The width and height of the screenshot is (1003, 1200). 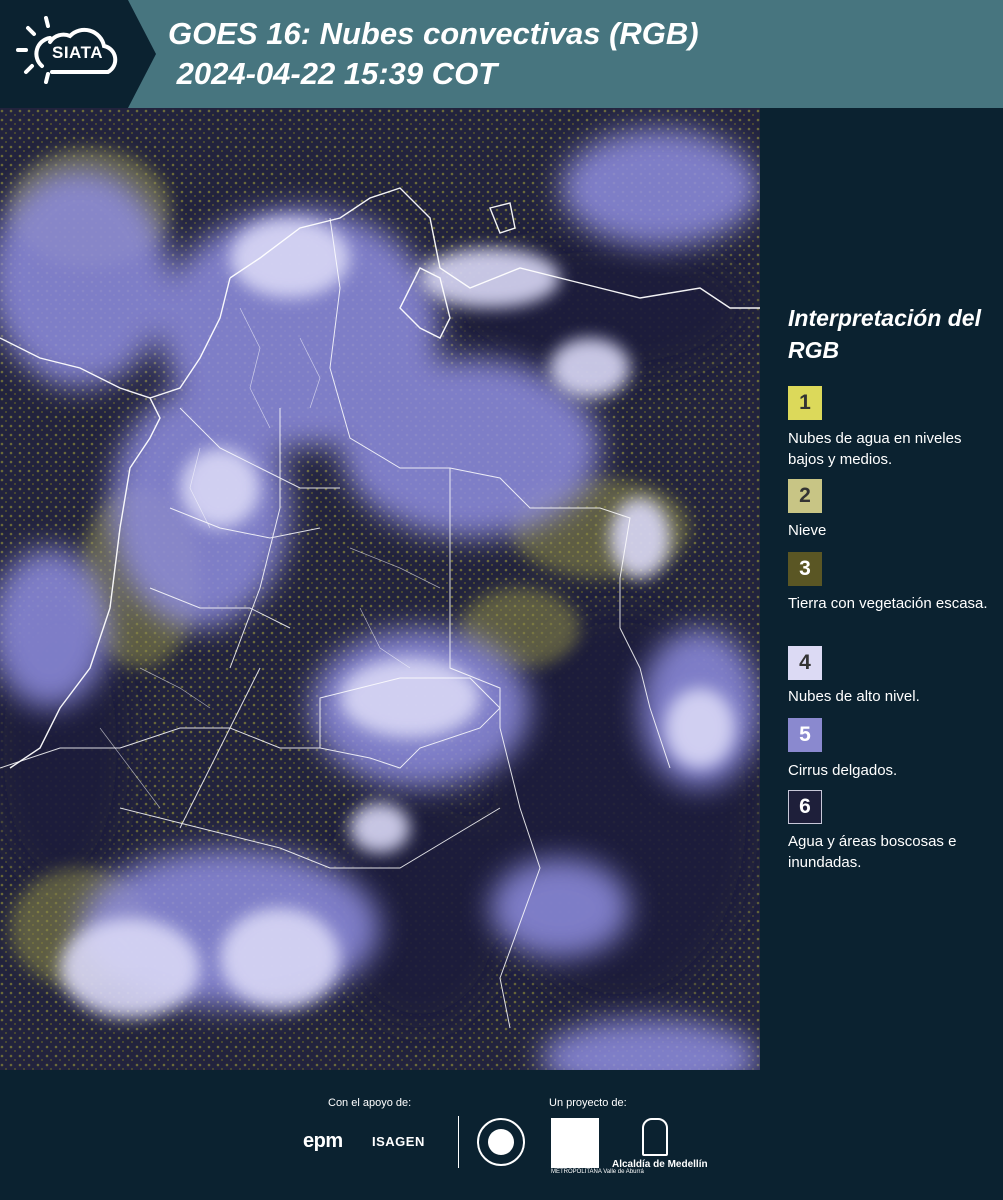 I want to click on legend-swatch-6: 6, so click(x=805, y=807).